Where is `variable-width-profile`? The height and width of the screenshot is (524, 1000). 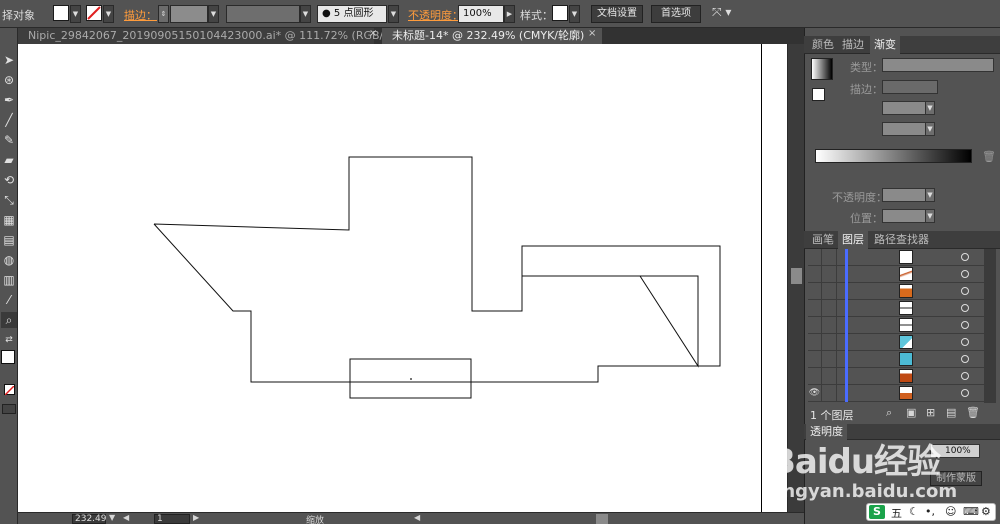
variable-width-profile is located at coordinates (263, 14).